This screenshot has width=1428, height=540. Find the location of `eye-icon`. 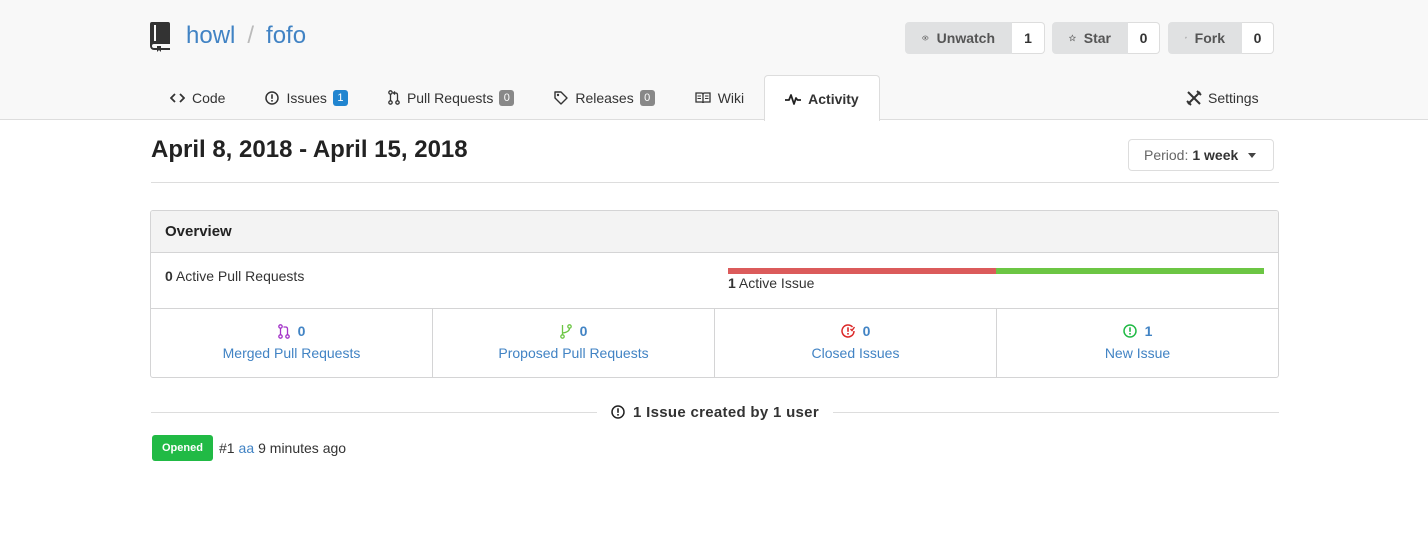

eye-icon is located at coordinates (925, 38).